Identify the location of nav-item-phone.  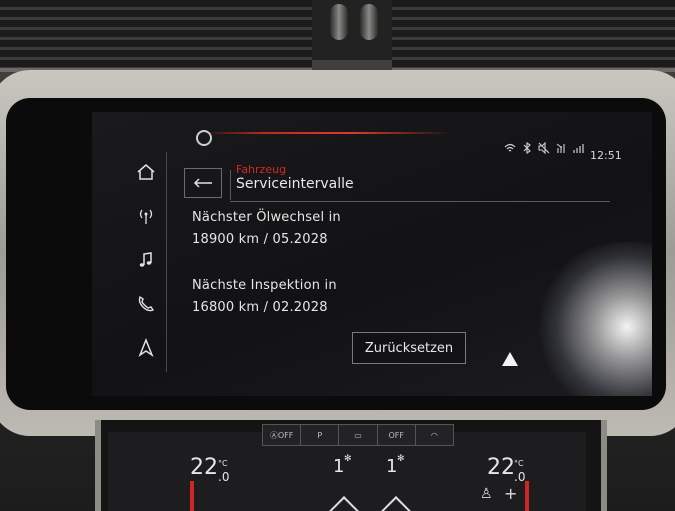
(146, 306).